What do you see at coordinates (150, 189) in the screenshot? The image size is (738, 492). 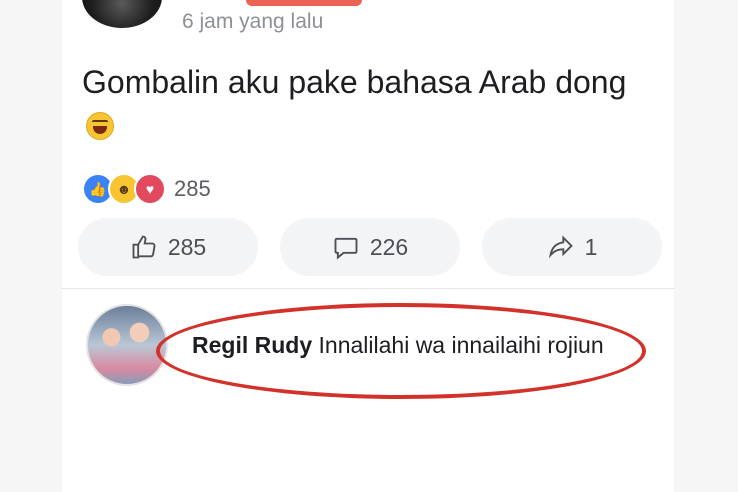 I see `love-reaction-icon: ♥` at bounding box center [150, 189].